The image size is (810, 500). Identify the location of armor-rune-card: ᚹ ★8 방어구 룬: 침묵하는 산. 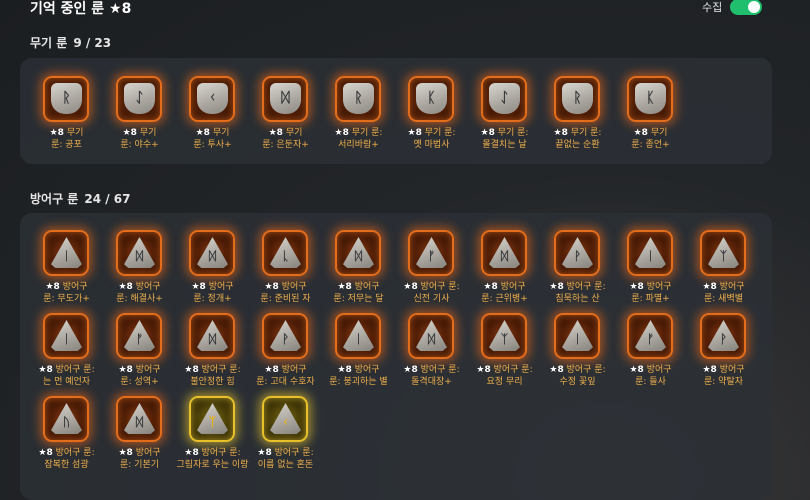
(577, 267).